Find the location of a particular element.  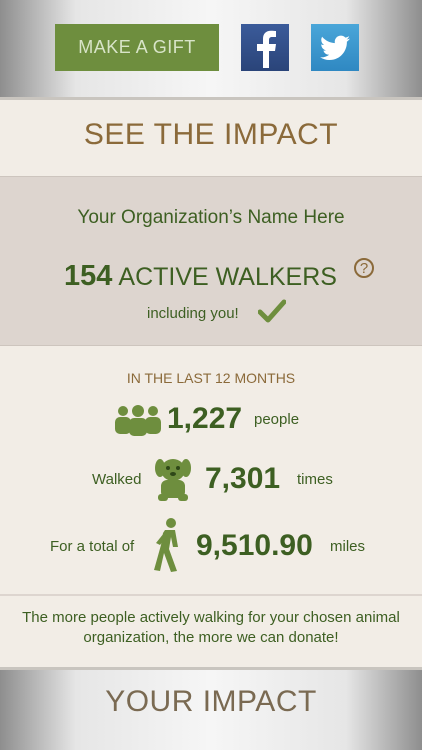

twitter-button is located at coordinates (335, 47).